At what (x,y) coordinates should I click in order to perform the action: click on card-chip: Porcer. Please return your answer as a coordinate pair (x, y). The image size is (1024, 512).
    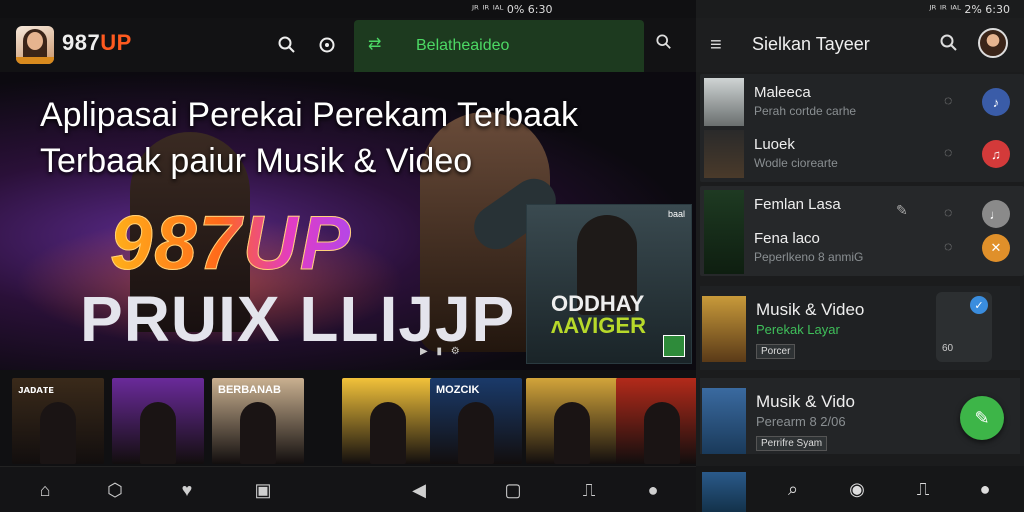
    Looking at the image, I should click on (776, 351).